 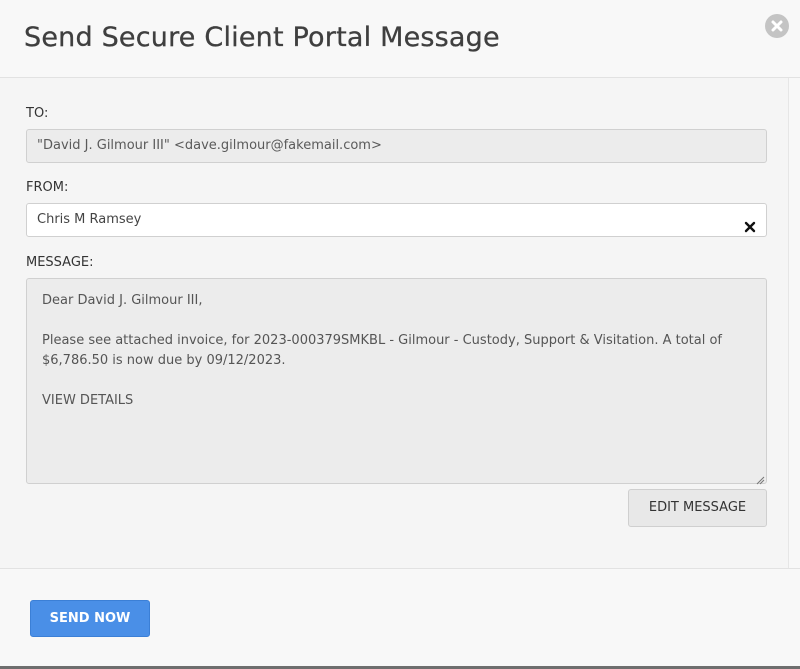 I want to click on close-button, so click(x=777, y=26).